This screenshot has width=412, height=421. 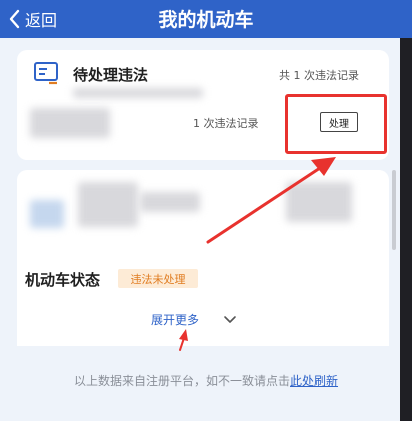 I want to click on page-title: 我的机动车, so click(x=206, y=20).